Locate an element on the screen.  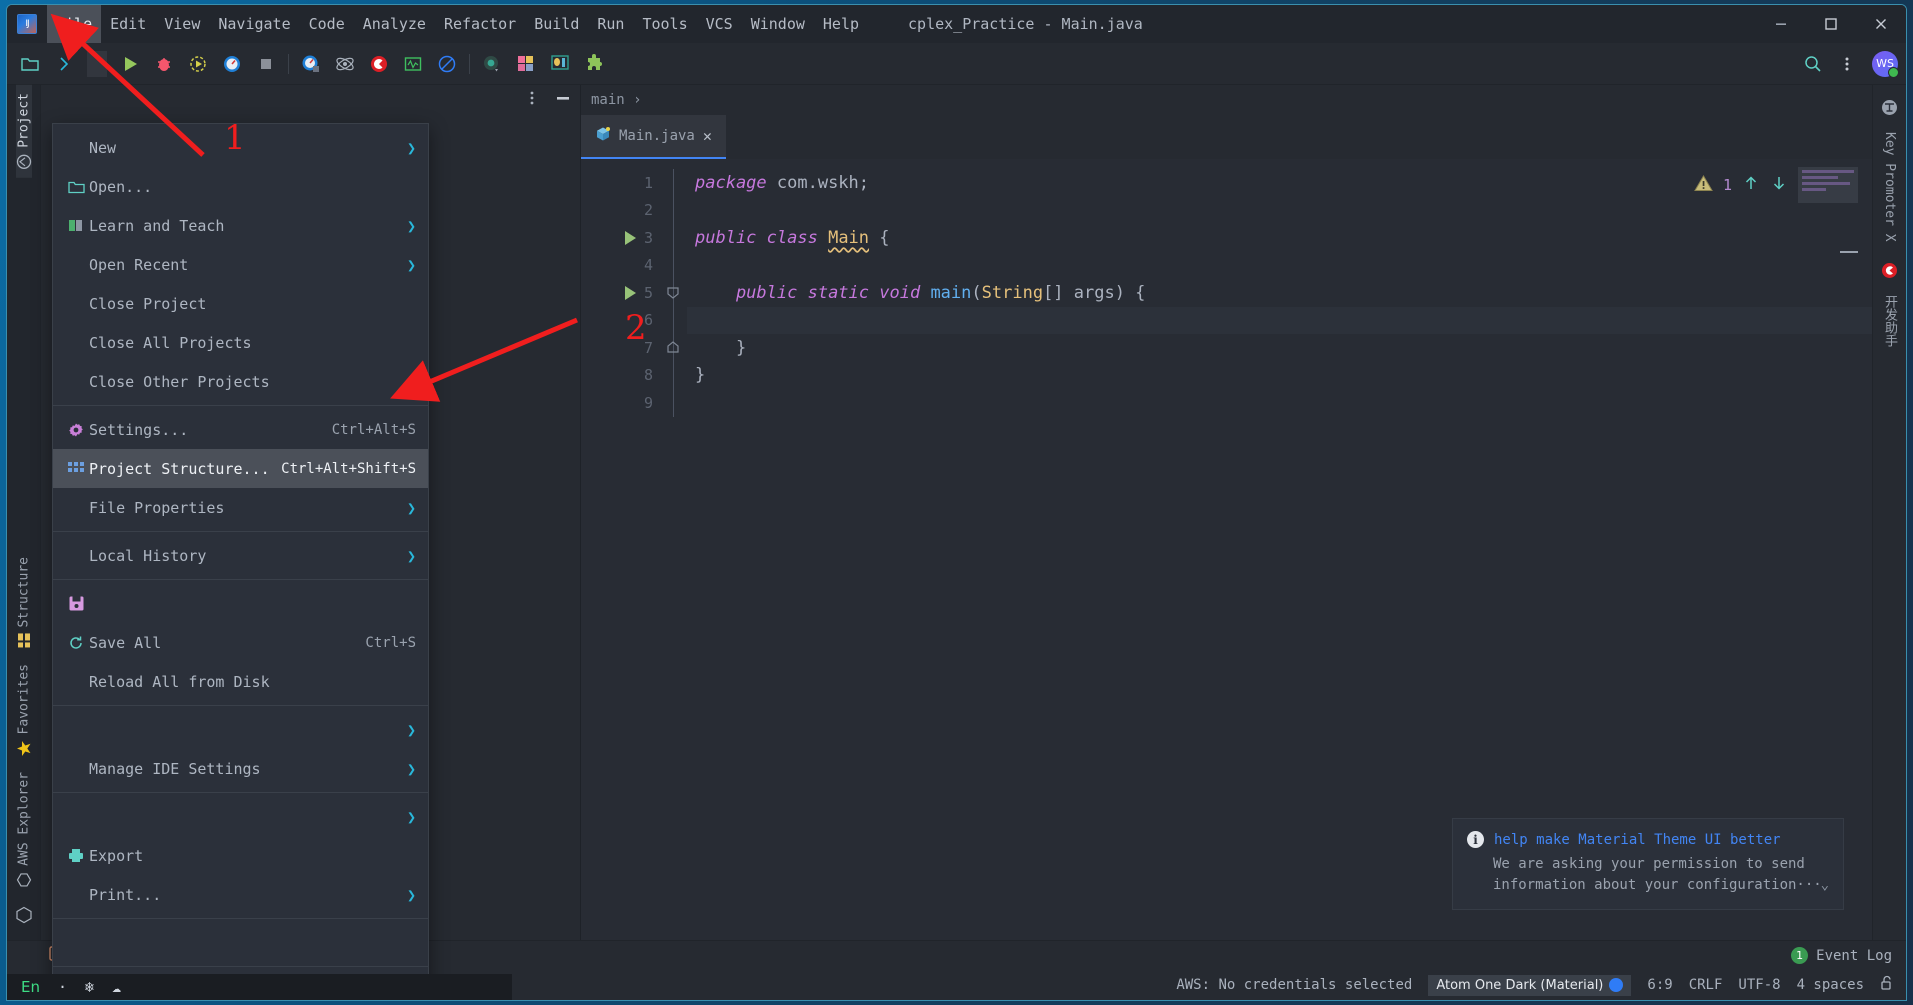
notification-title: help make Material Theme UI better is located at coordinates (1637, 840).